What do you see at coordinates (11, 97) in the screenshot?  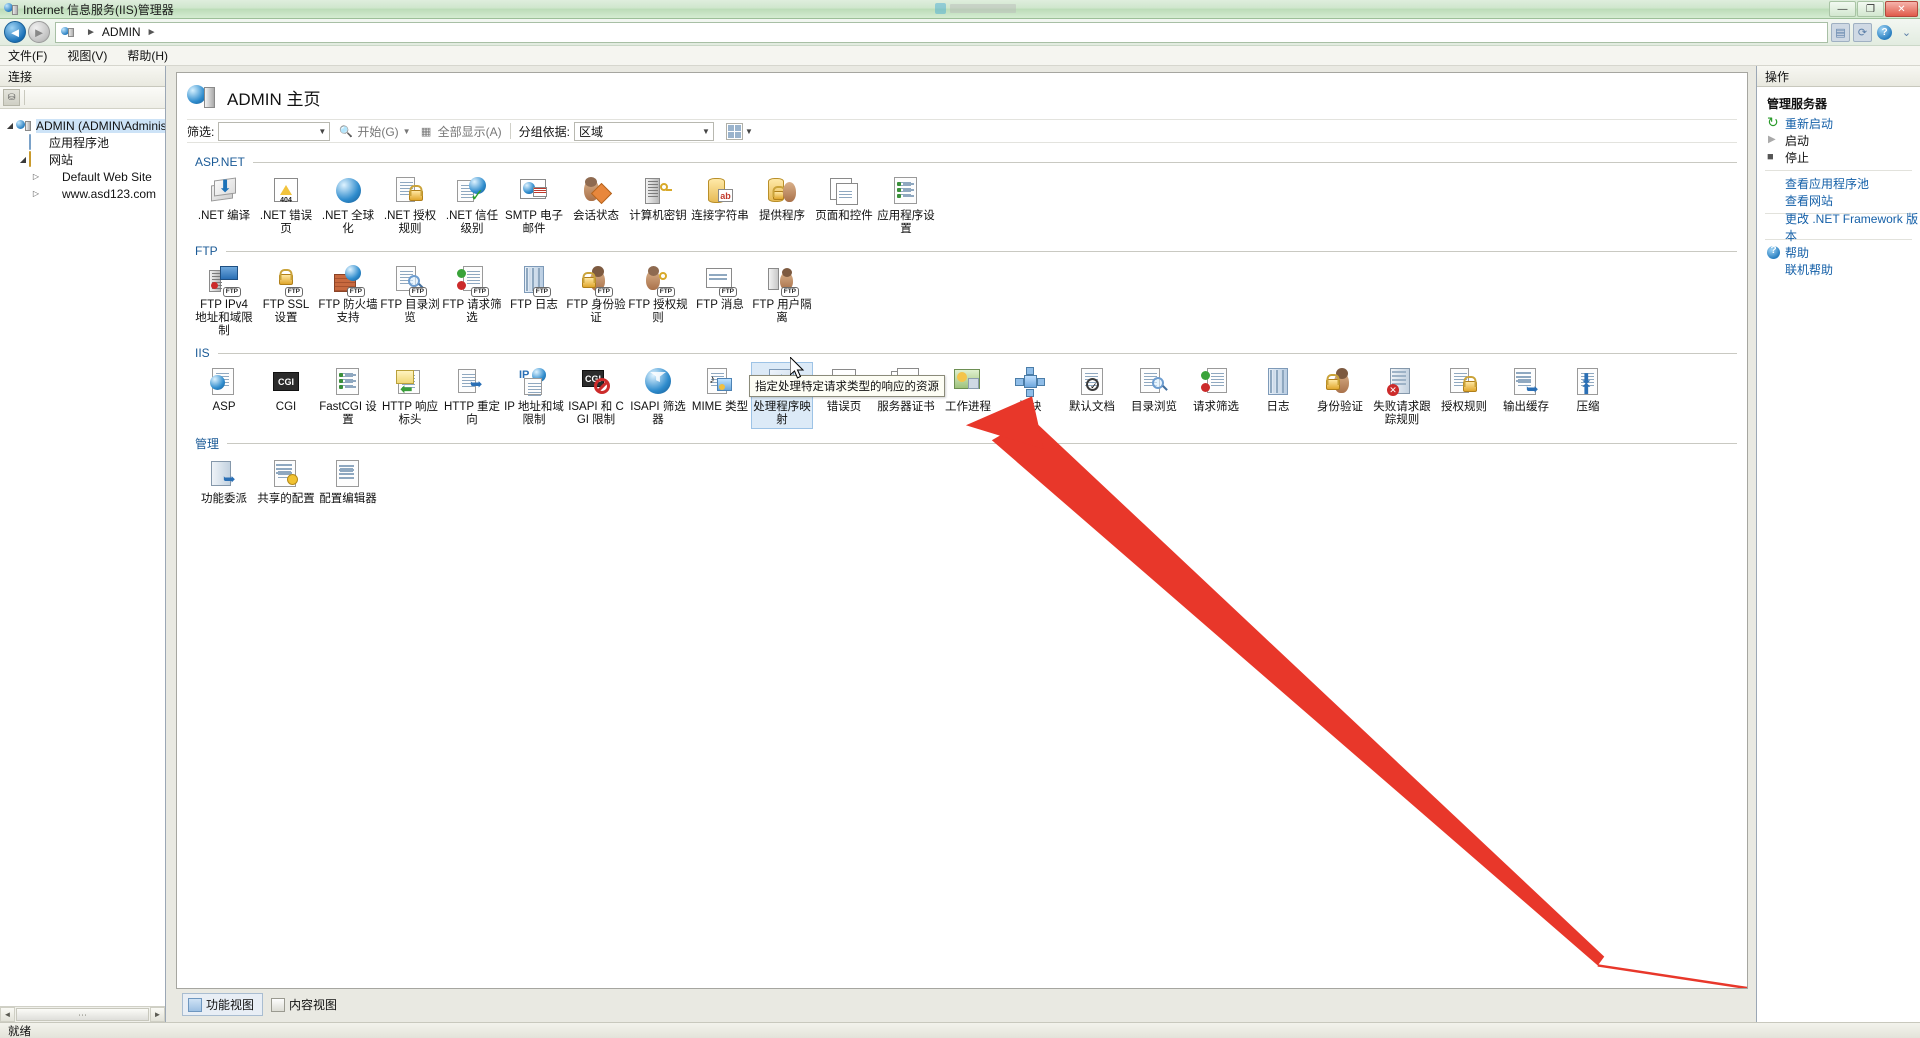 I see `connect-icon: ⛁` at bounding box center [11, 97].